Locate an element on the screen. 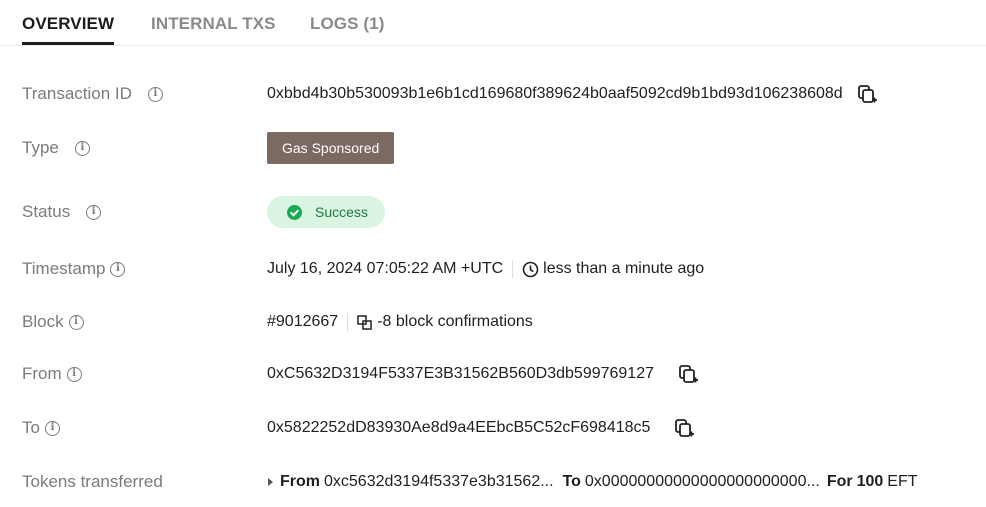 This screenshot has height=507, width=986. block-label-group: Block i is located at coordinates (53, 322).